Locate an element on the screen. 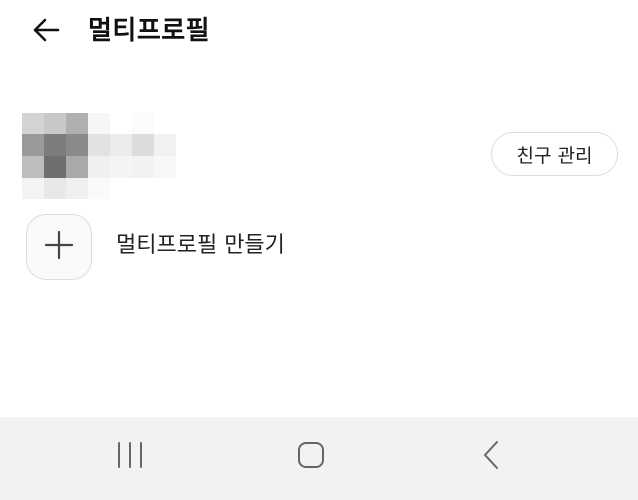 Image resolution: width=638 pixels, height=500 pixels. create-multiprofile-label: 멀티프로필 만들기 is located at coordinates (200, 245).